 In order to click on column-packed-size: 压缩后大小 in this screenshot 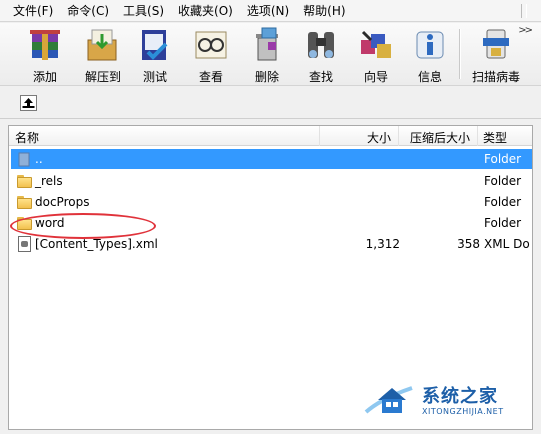, I will do `click(440, 137)`.